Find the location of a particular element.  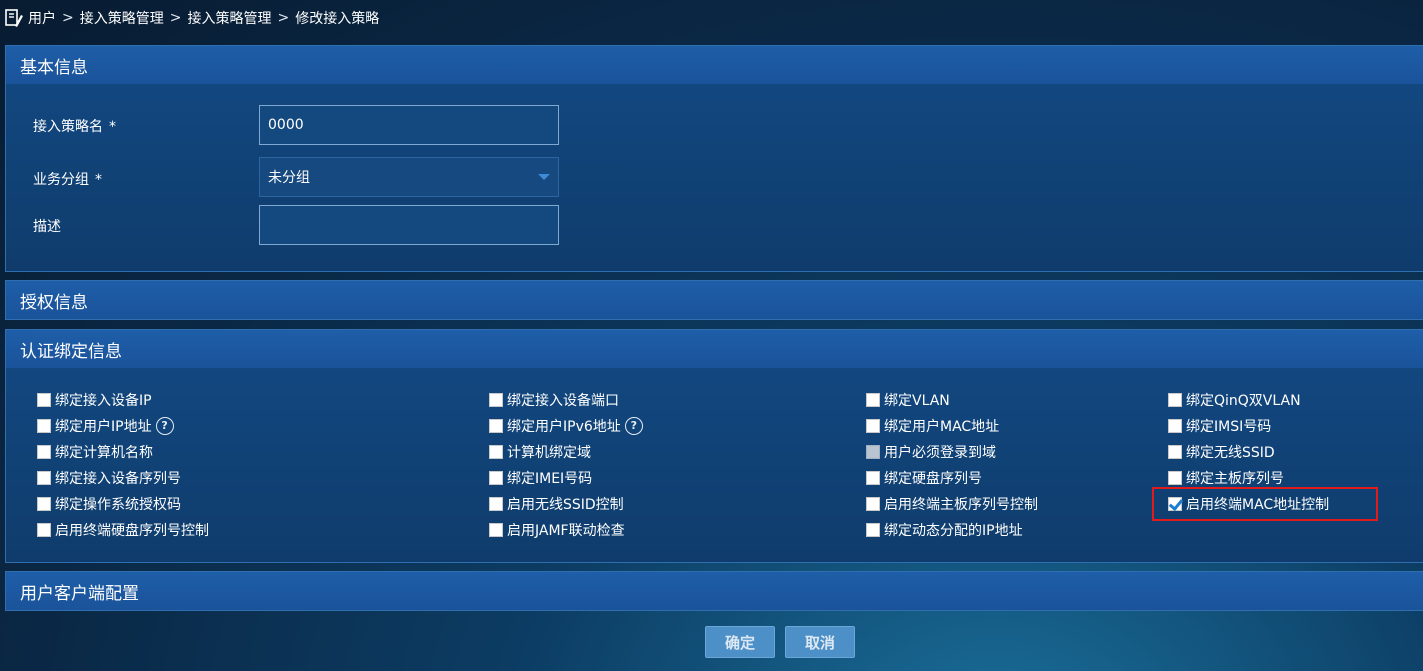

checkbox-label: 绑定接入设备IP is located at coordinates (103, 401).